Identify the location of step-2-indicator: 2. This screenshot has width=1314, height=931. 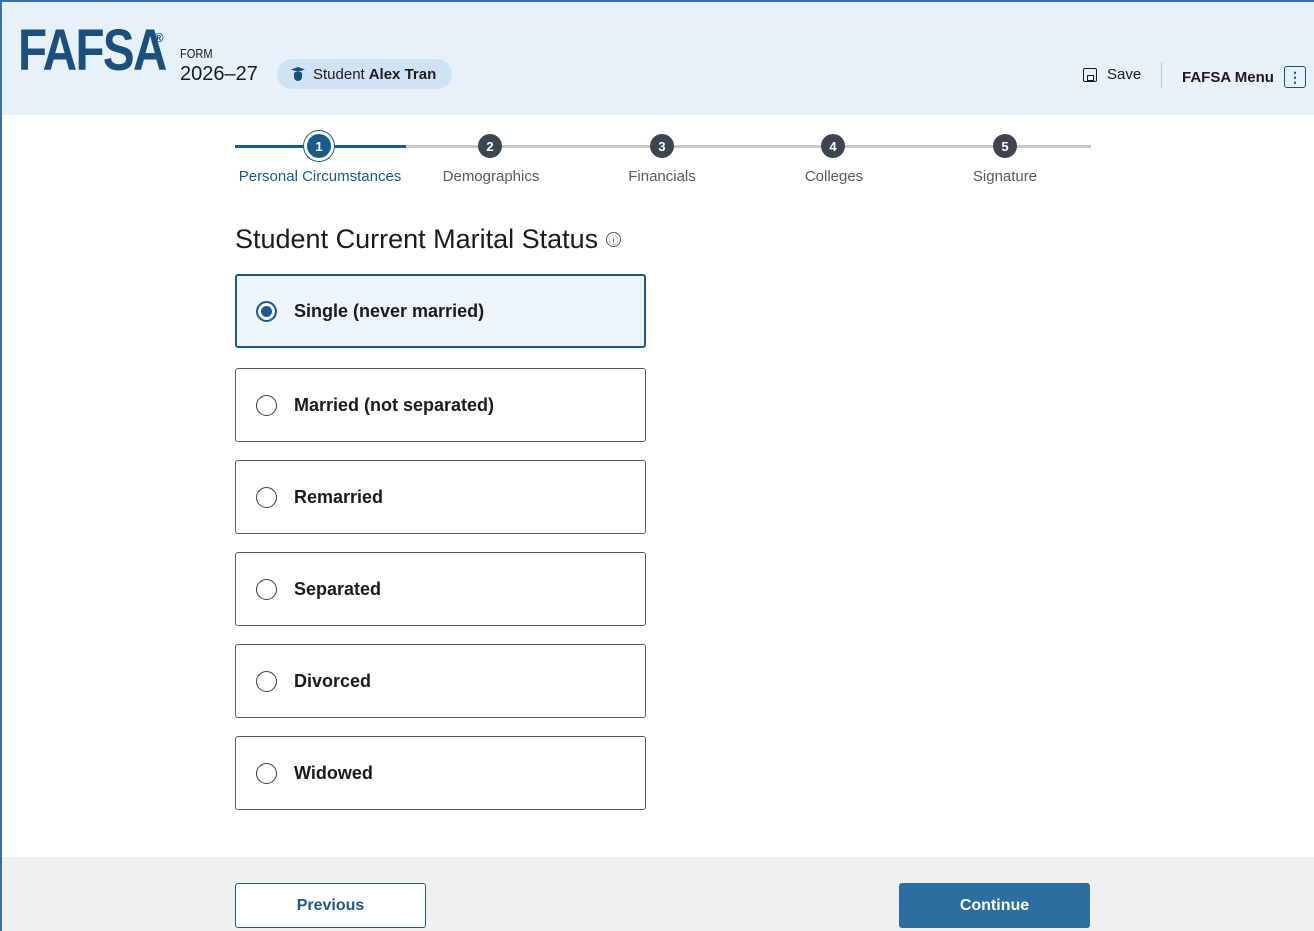
(490, 146).